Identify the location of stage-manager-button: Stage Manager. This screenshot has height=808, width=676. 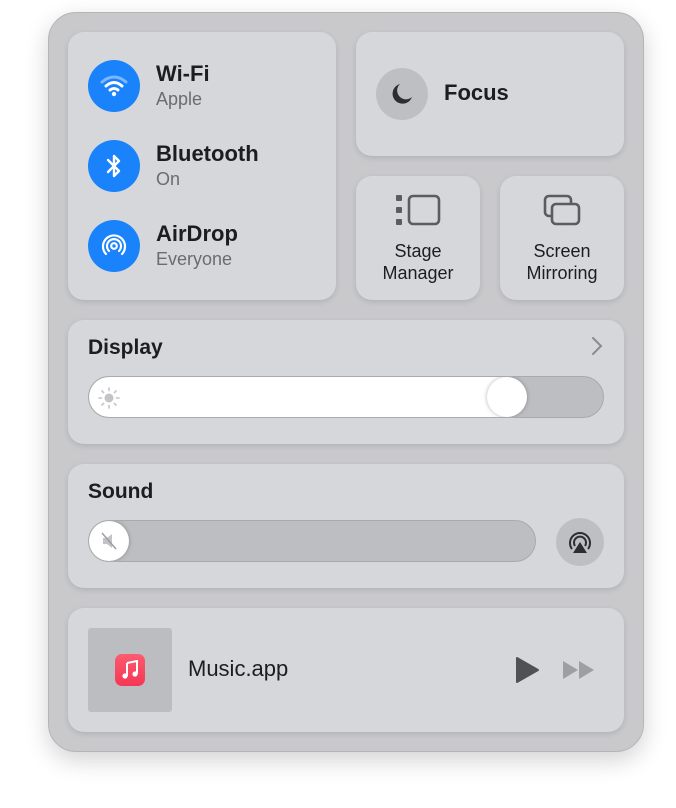
(418, 238).